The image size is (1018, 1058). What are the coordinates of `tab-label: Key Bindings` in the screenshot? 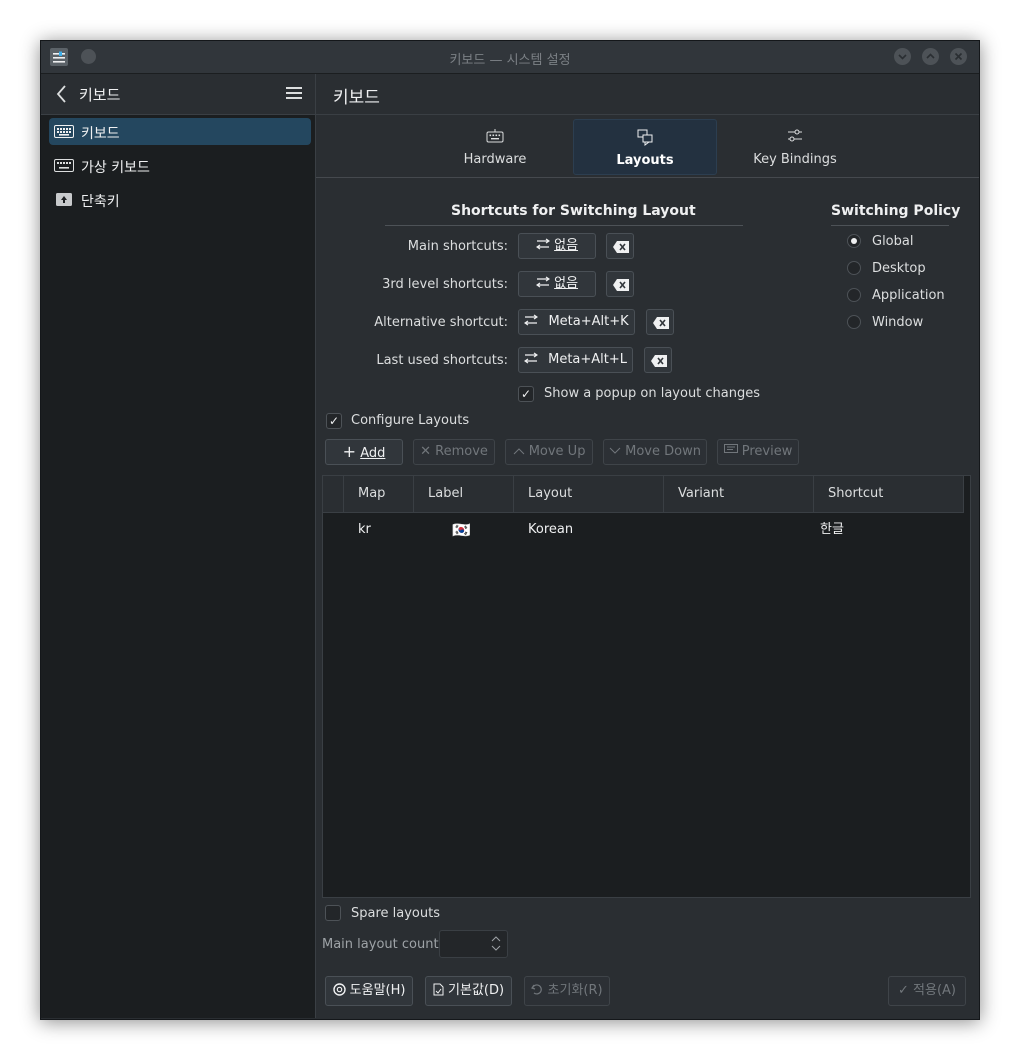 It's located at (795, 159).